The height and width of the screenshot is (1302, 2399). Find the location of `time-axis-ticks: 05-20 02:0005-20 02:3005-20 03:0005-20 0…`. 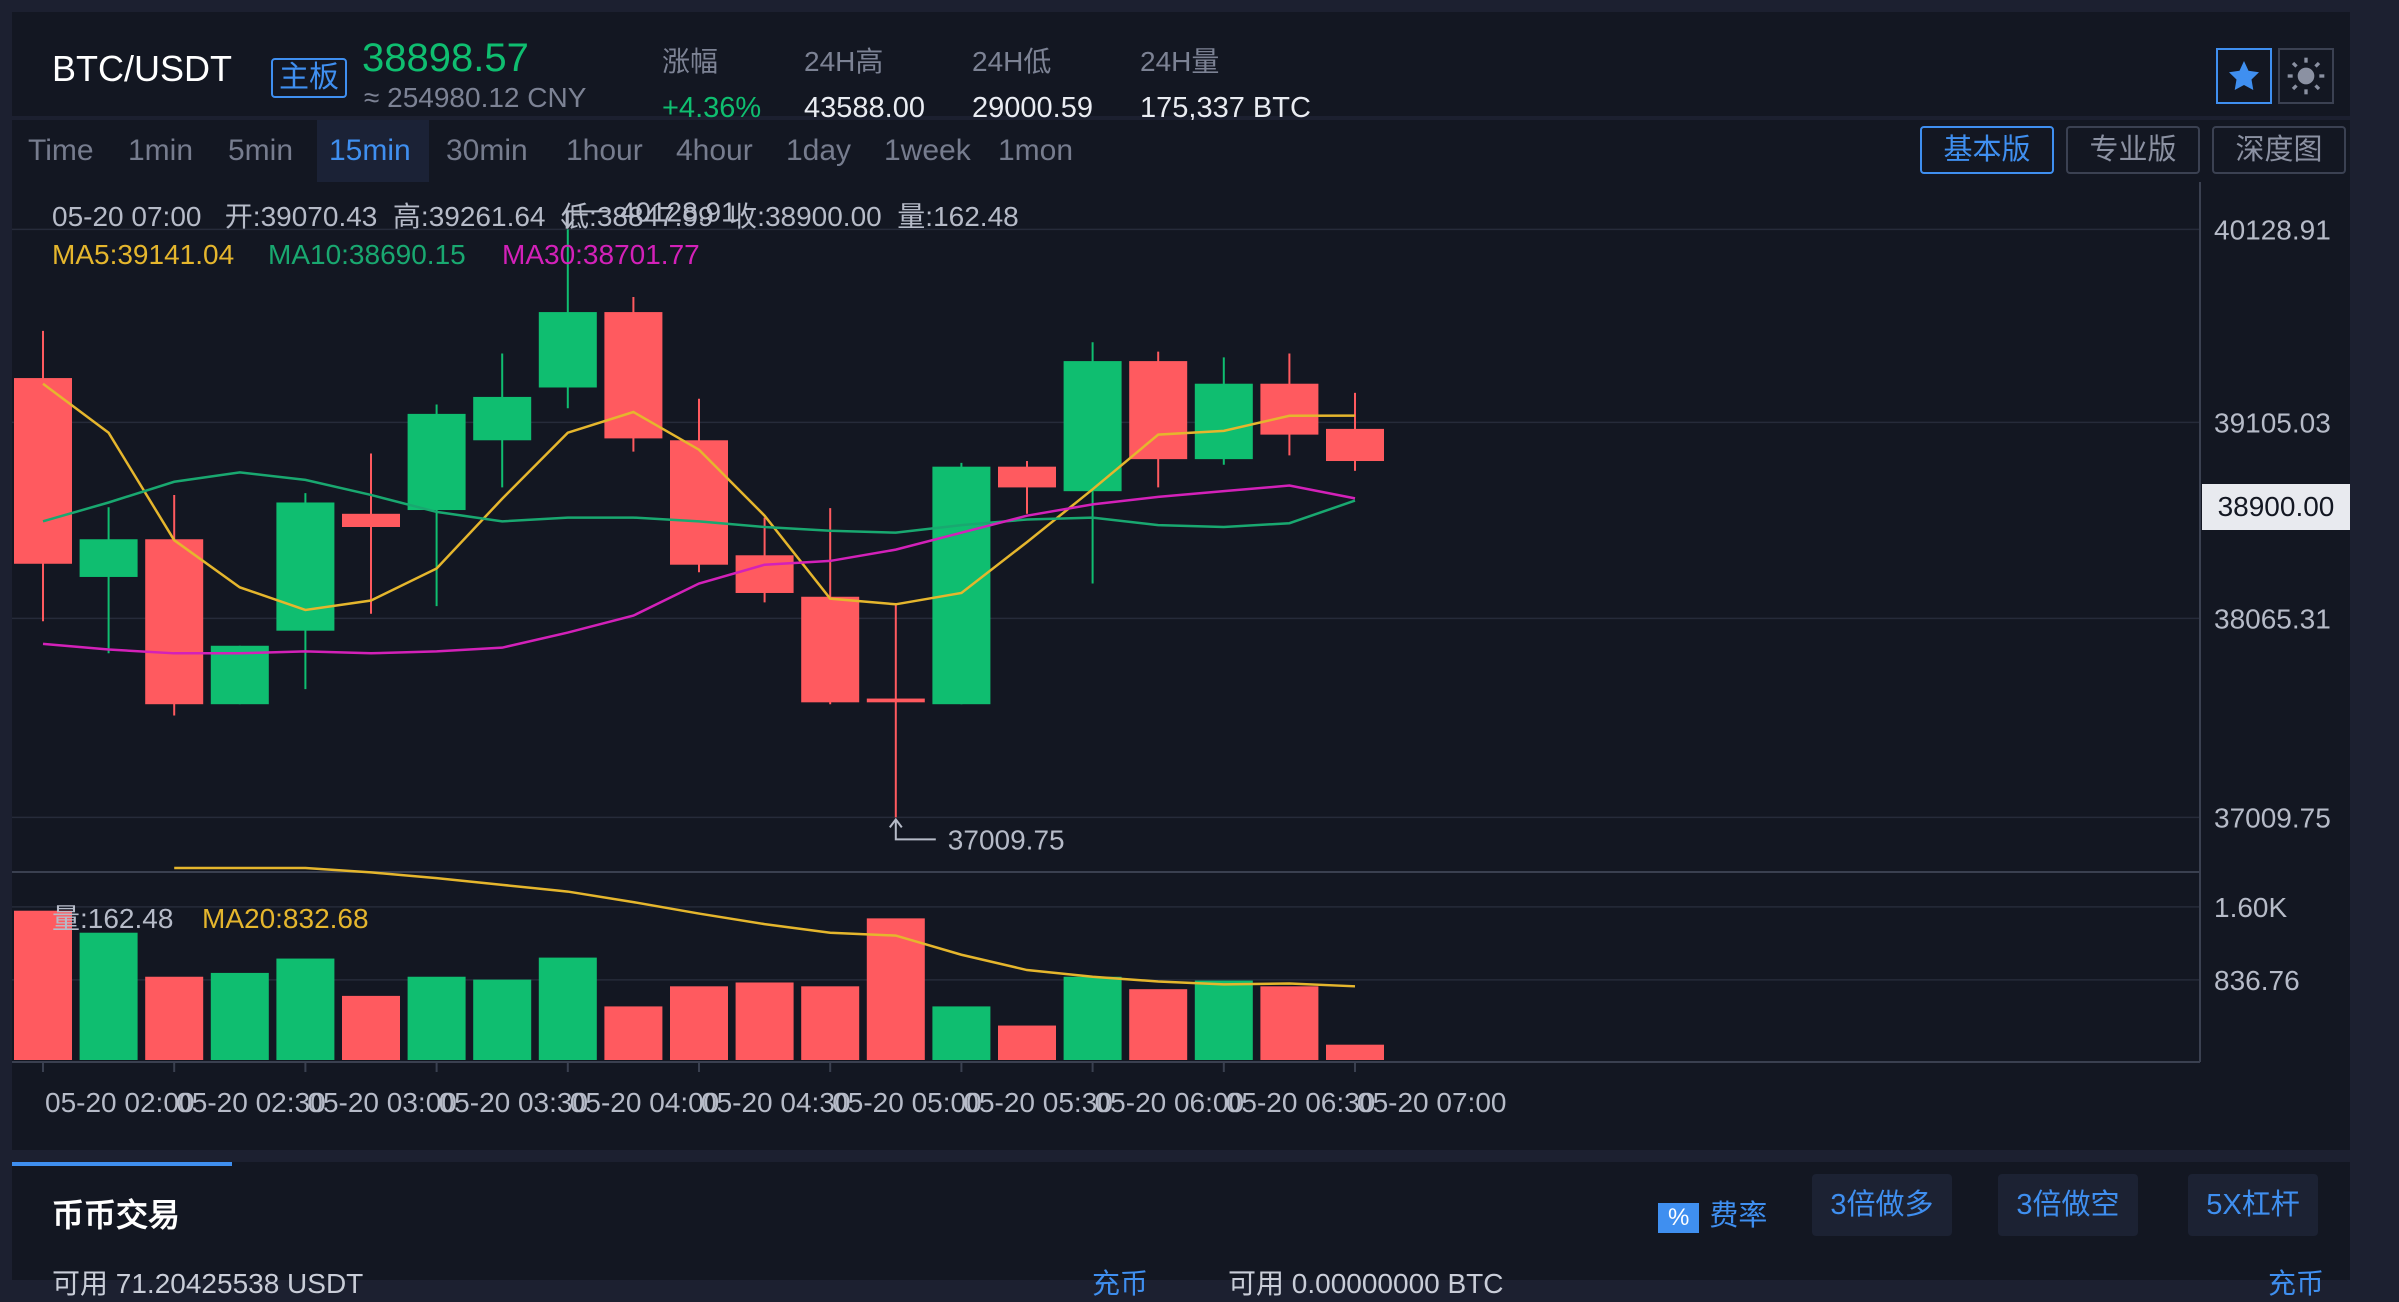

time-axis-ticks: 05-20 02:0005-20 02:3005-20 03:0005-20 0… is located at coordinates (774, 1090).